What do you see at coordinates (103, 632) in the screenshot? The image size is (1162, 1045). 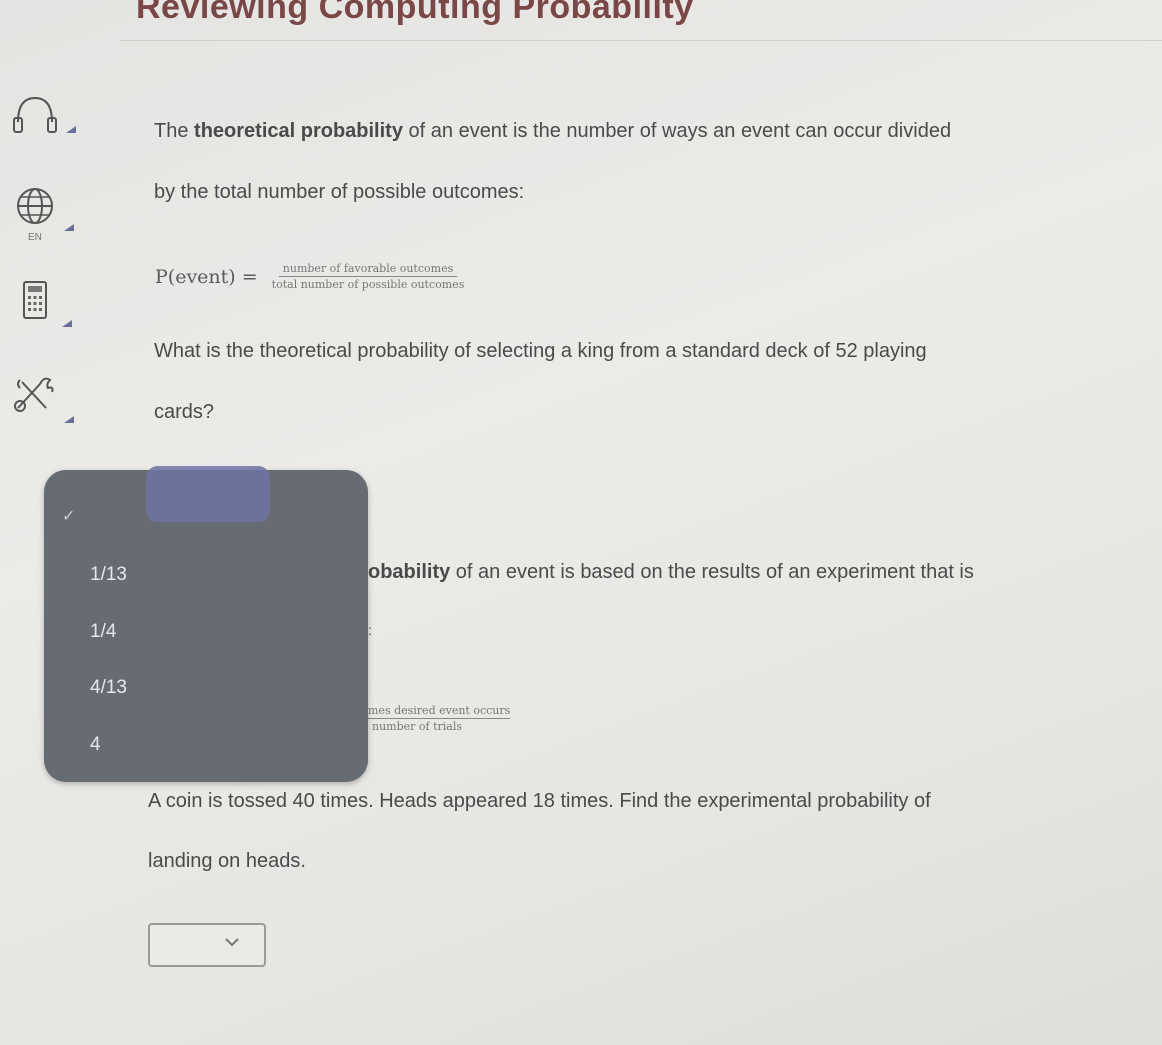 I see `dropdown-option-2: 1/4` at bounding box center [103, 632].